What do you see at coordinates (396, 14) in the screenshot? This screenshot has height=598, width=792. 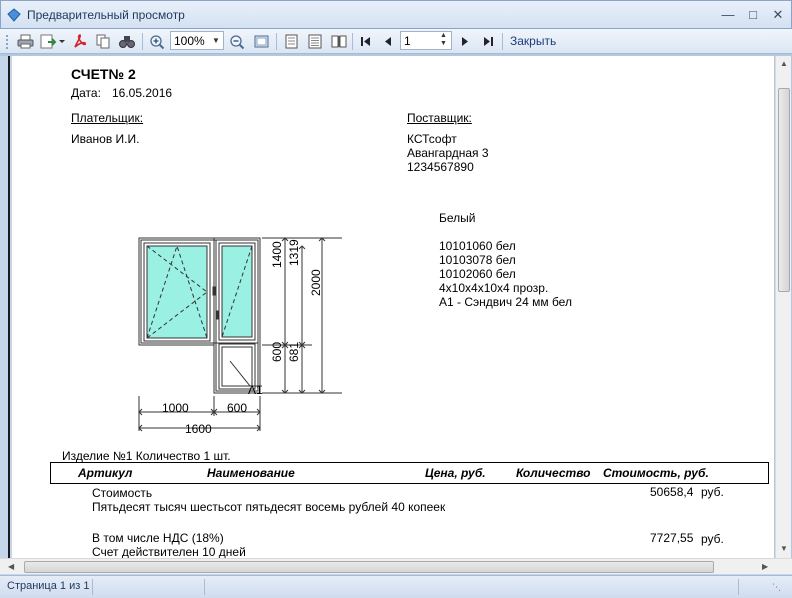 I see `title-bar: Предварительный просмотр — □ ✕` at bounding box center [396, 14].